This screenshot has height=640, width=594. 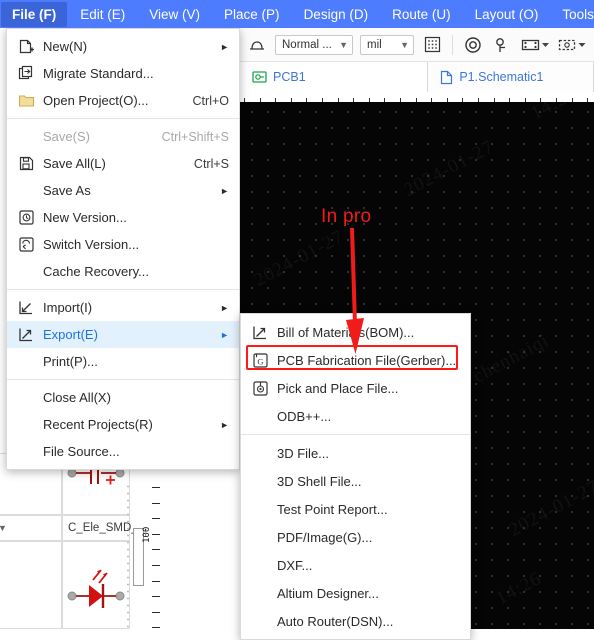 What do you see at coordinates (174, 14) in the screenshot?
I see `menubar-item-view-v: View (V)` at bounding box center [174, 14].